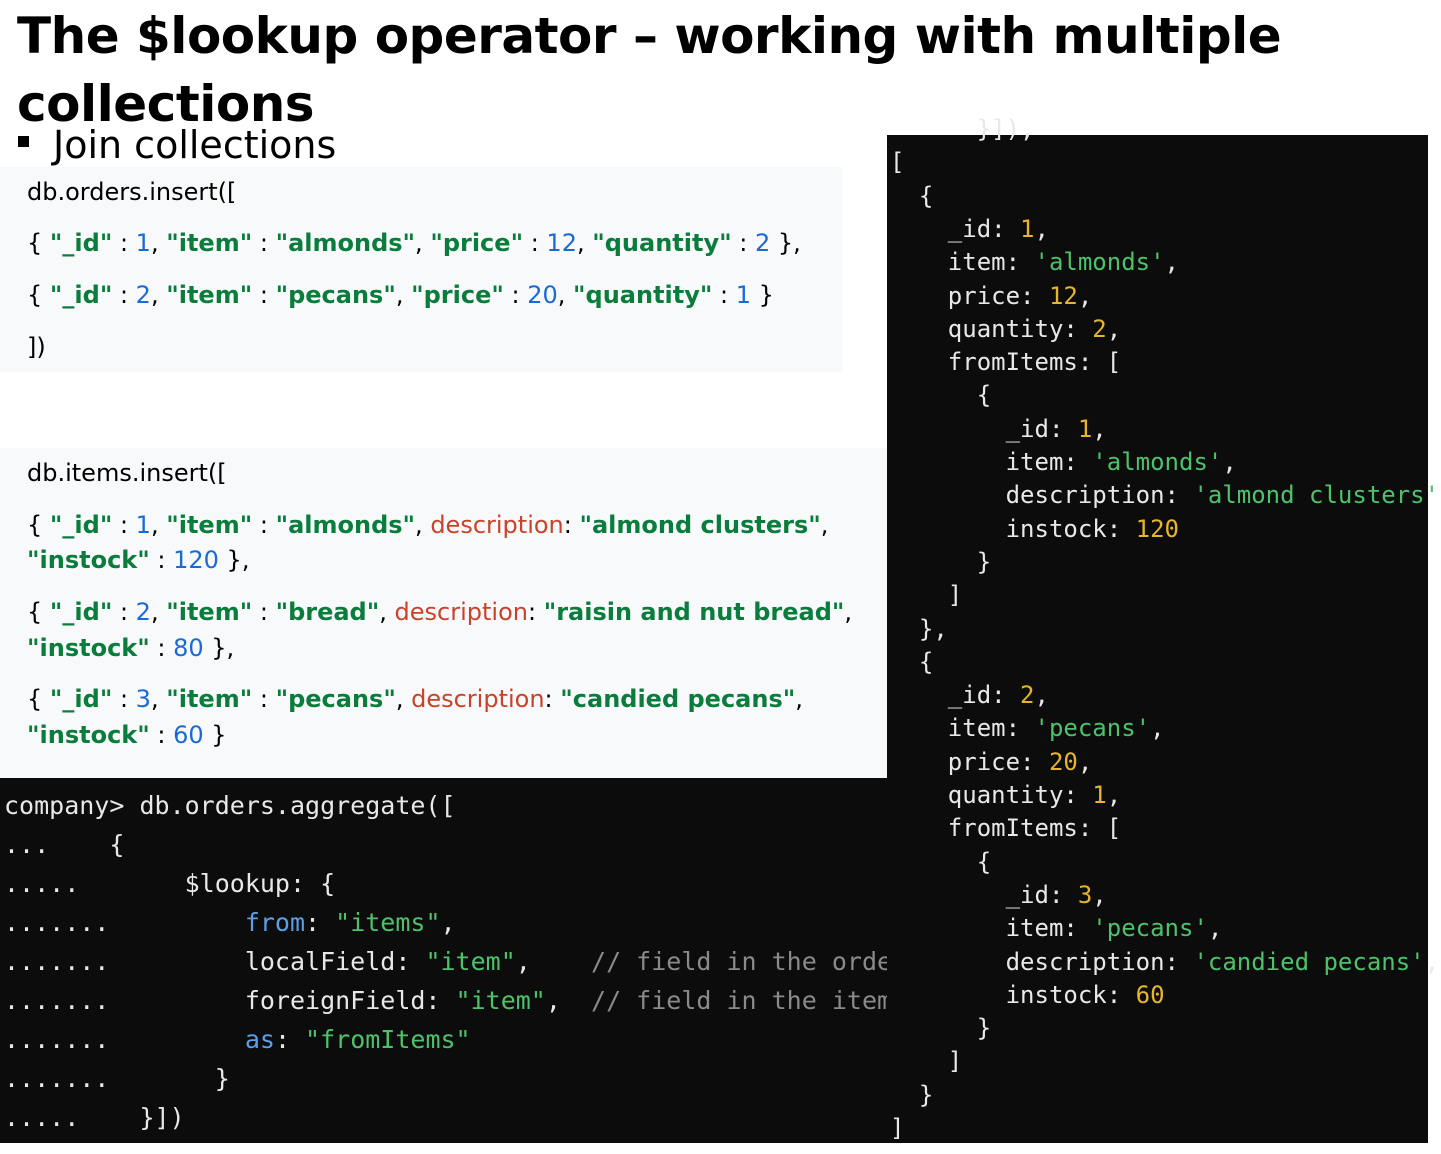 The image size is (1441, 1154). What do you see at coordinates (132, 192) in the screenshot?
I see `code-line: db.orders.insert([` at bounding box center [132, 192].